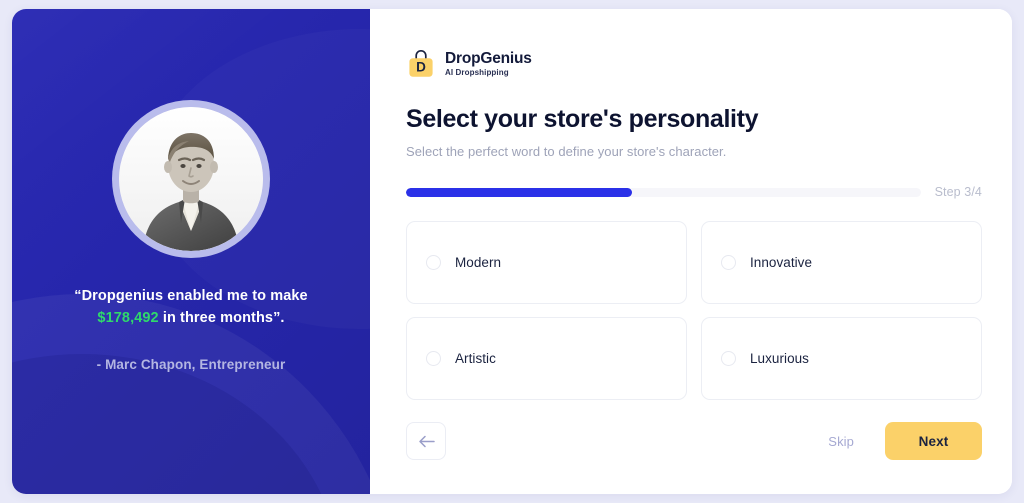 The height and width of the screenshot is (503, 1024). What do you see at coordinates (128, 318) in the screenshot?
I see `quote-amount: $178,492` at bounding box center [128, 318].